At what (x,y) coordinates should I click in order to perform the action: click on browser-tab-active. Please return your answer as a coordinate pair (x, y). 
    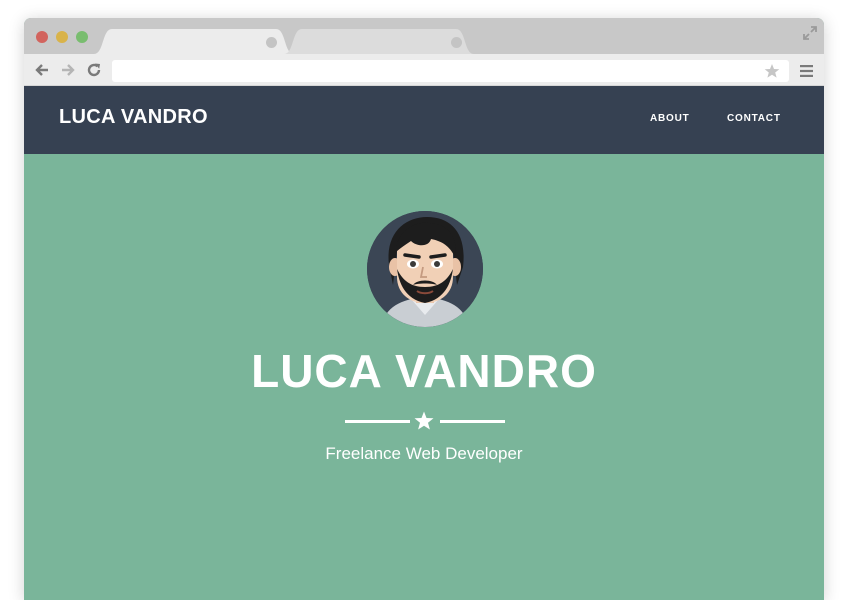
    Looking at the image, I should click on (194, 41).